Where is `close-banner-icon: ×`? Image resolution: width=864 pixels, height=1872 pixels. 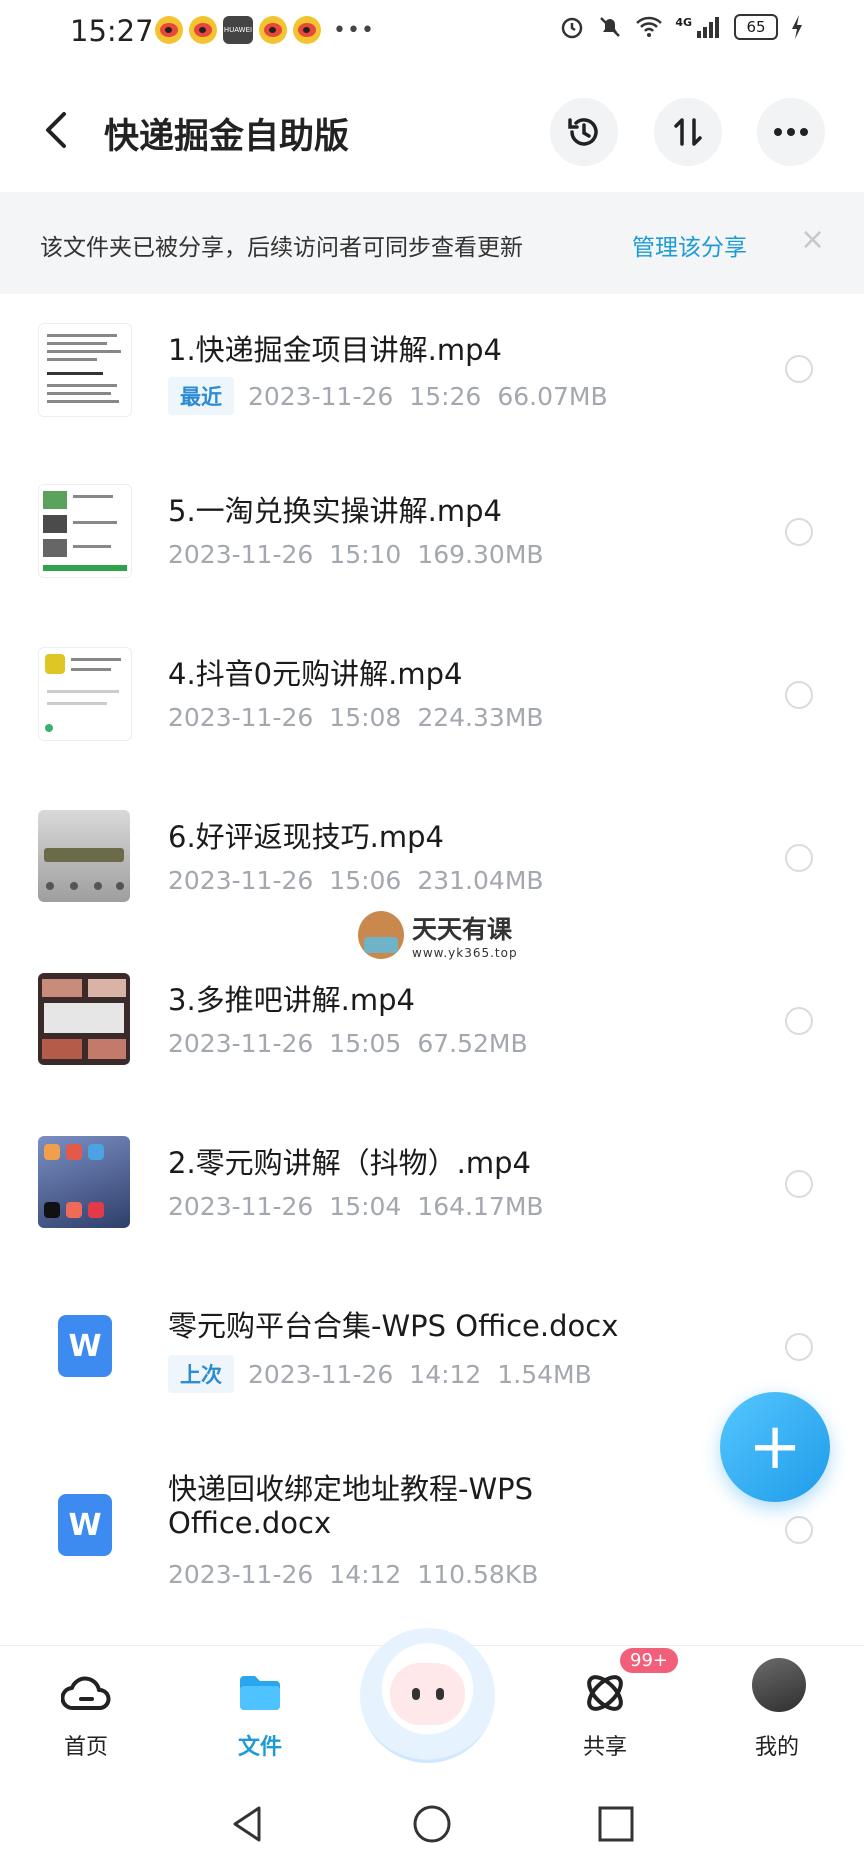
close-banner-icon: × is located at coordinates (812, 239).